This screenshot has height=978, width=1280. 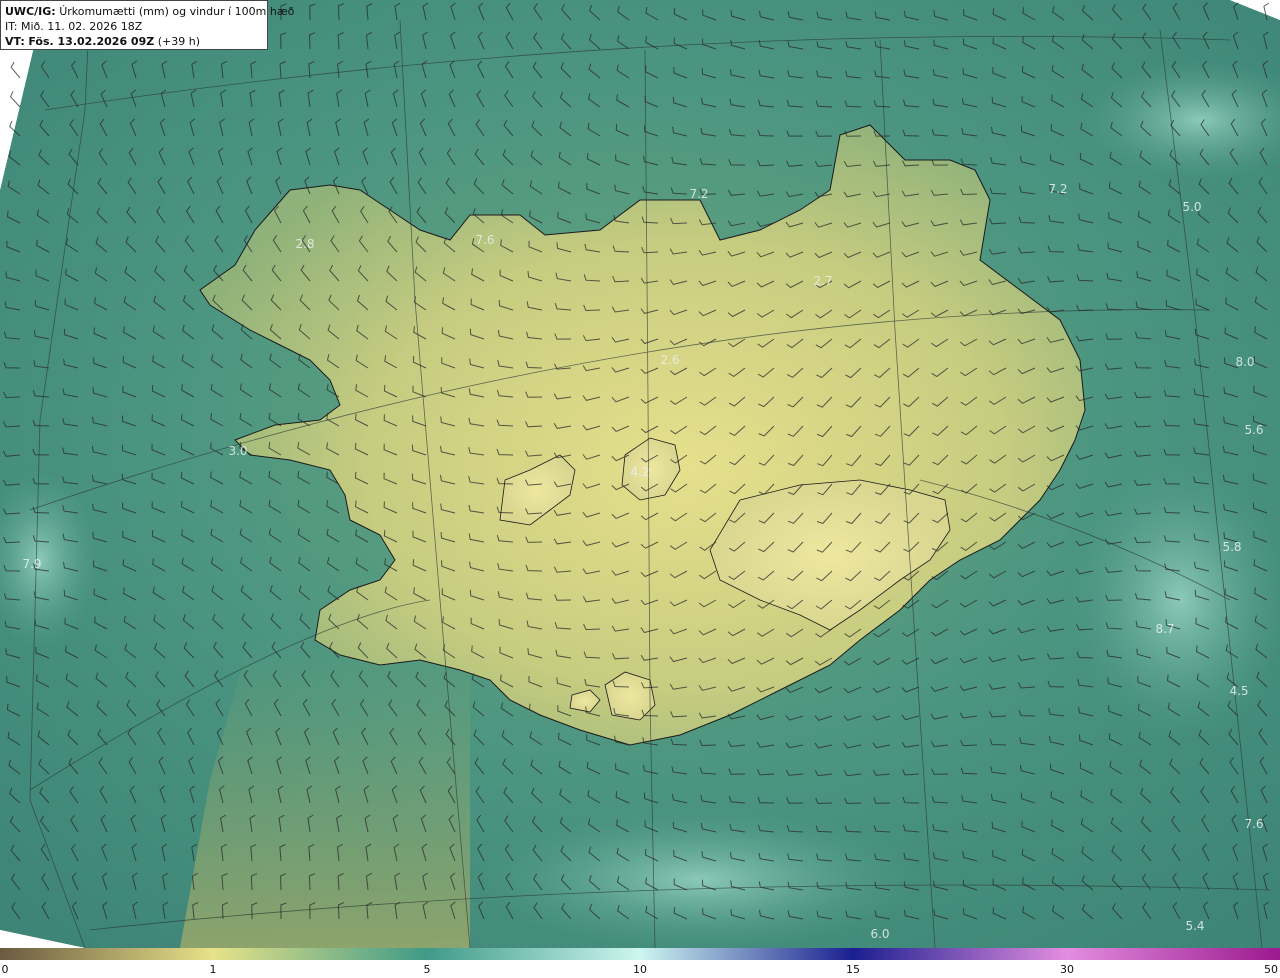 What do you see at coordinates (822, 281) in the screenshot?
I see `map-value-label: 2.7` at bounding box center [822, 281].